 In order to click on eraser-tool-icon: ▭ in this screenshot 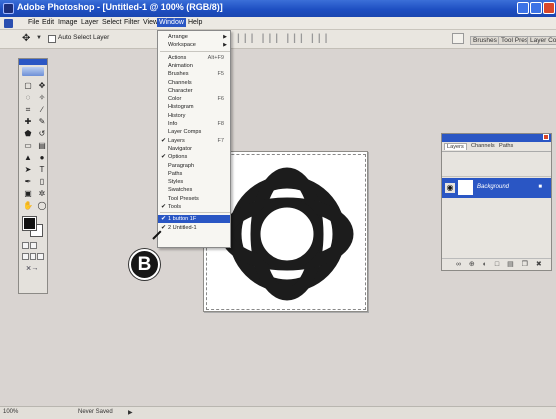, I will do `click(28, 145)`.